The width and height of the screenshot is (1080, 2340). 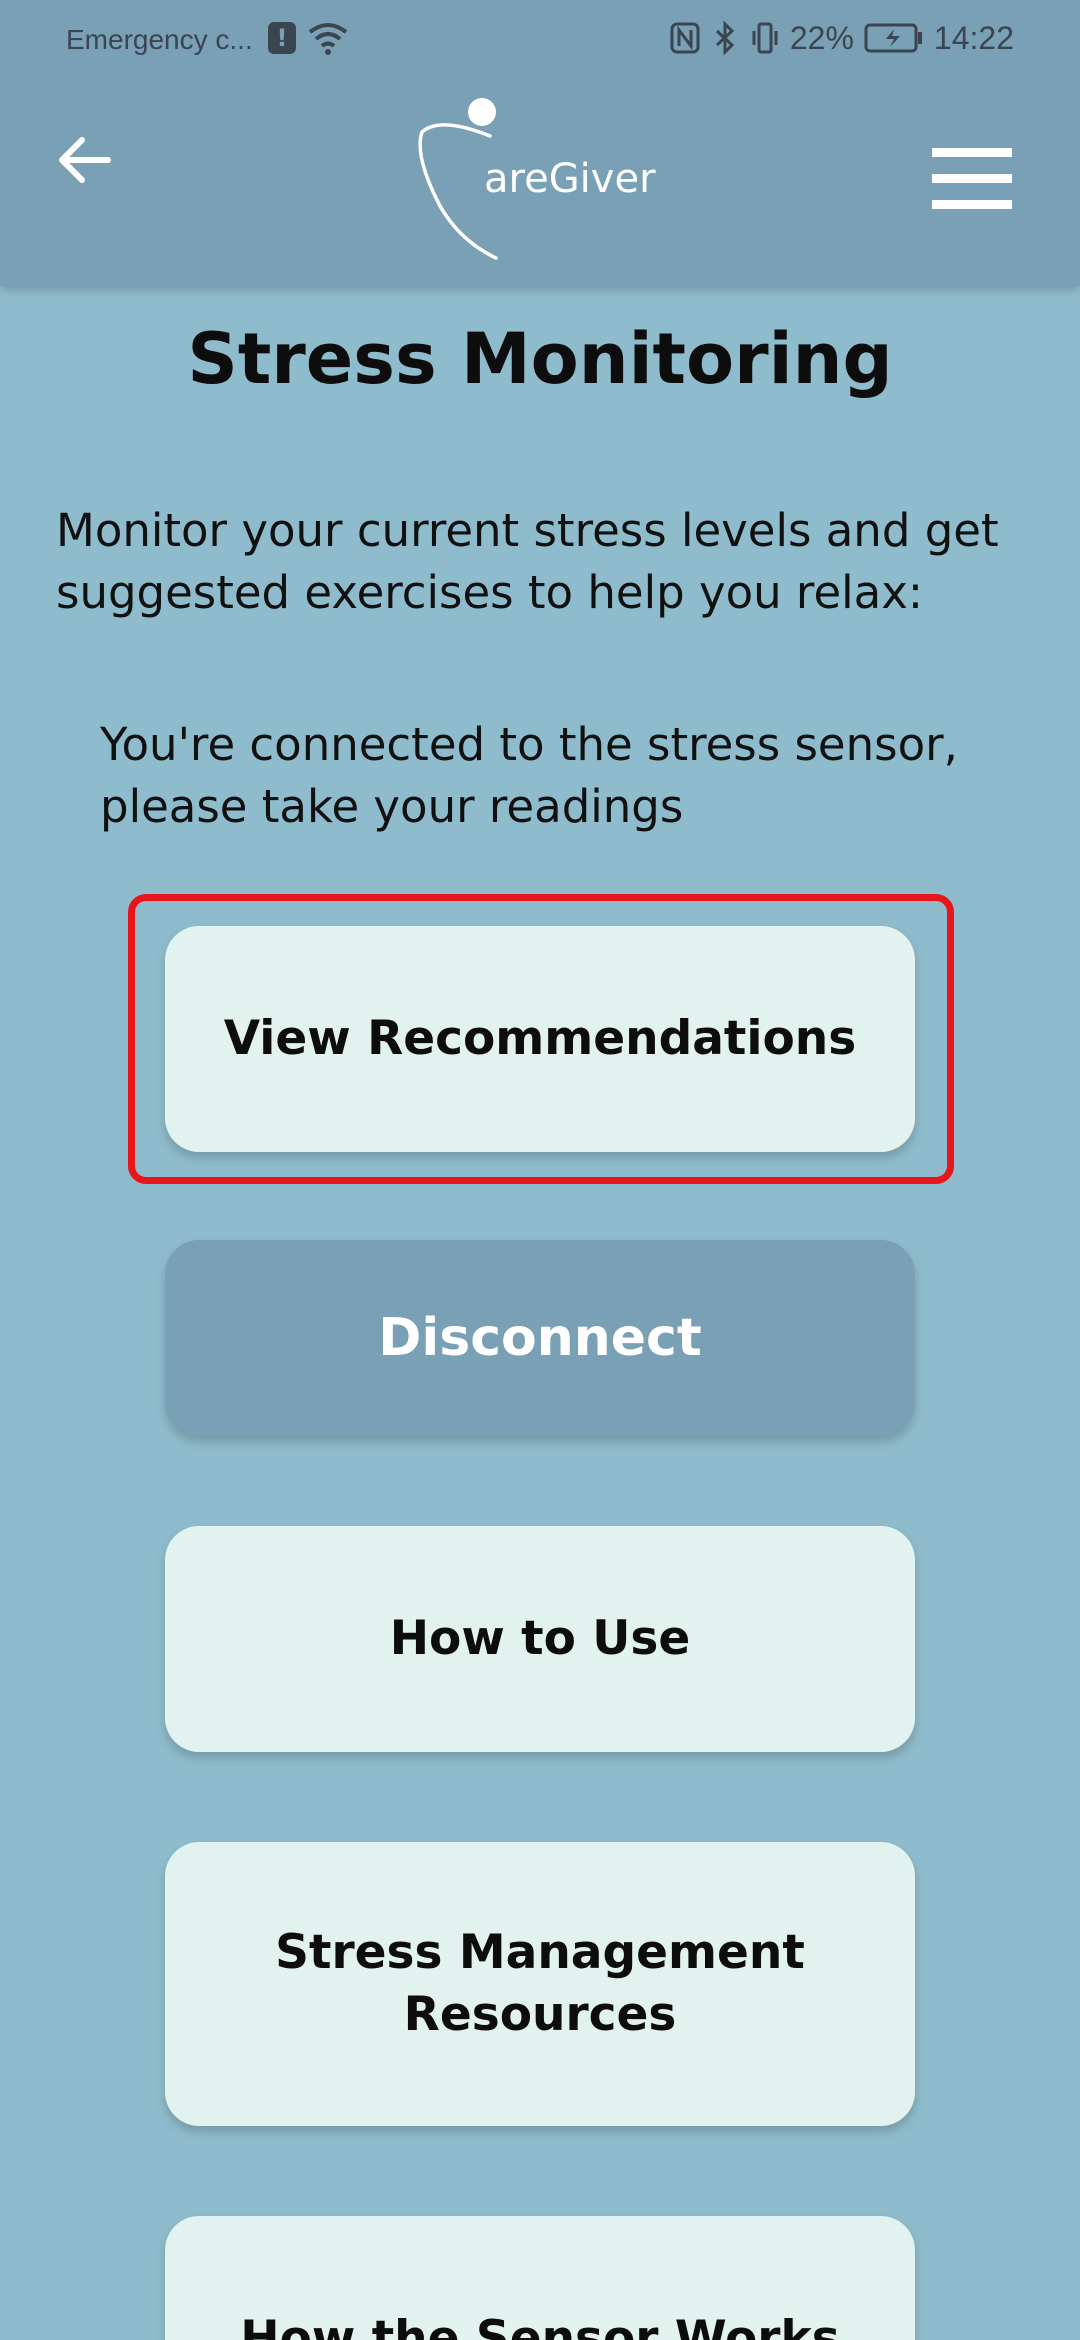 I want to click on logo-text: areGiver, so click(x=570, y=179).